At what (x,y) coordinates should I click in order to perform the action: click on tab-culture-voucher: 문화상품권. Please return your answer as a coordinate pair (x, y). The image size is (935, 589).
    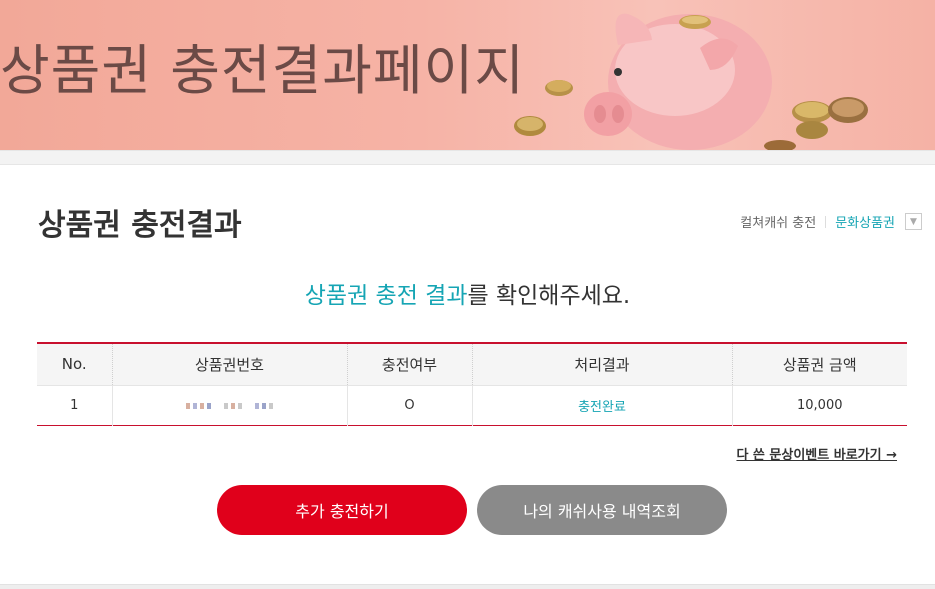
    Looking at the image, I should click on (865, 221).